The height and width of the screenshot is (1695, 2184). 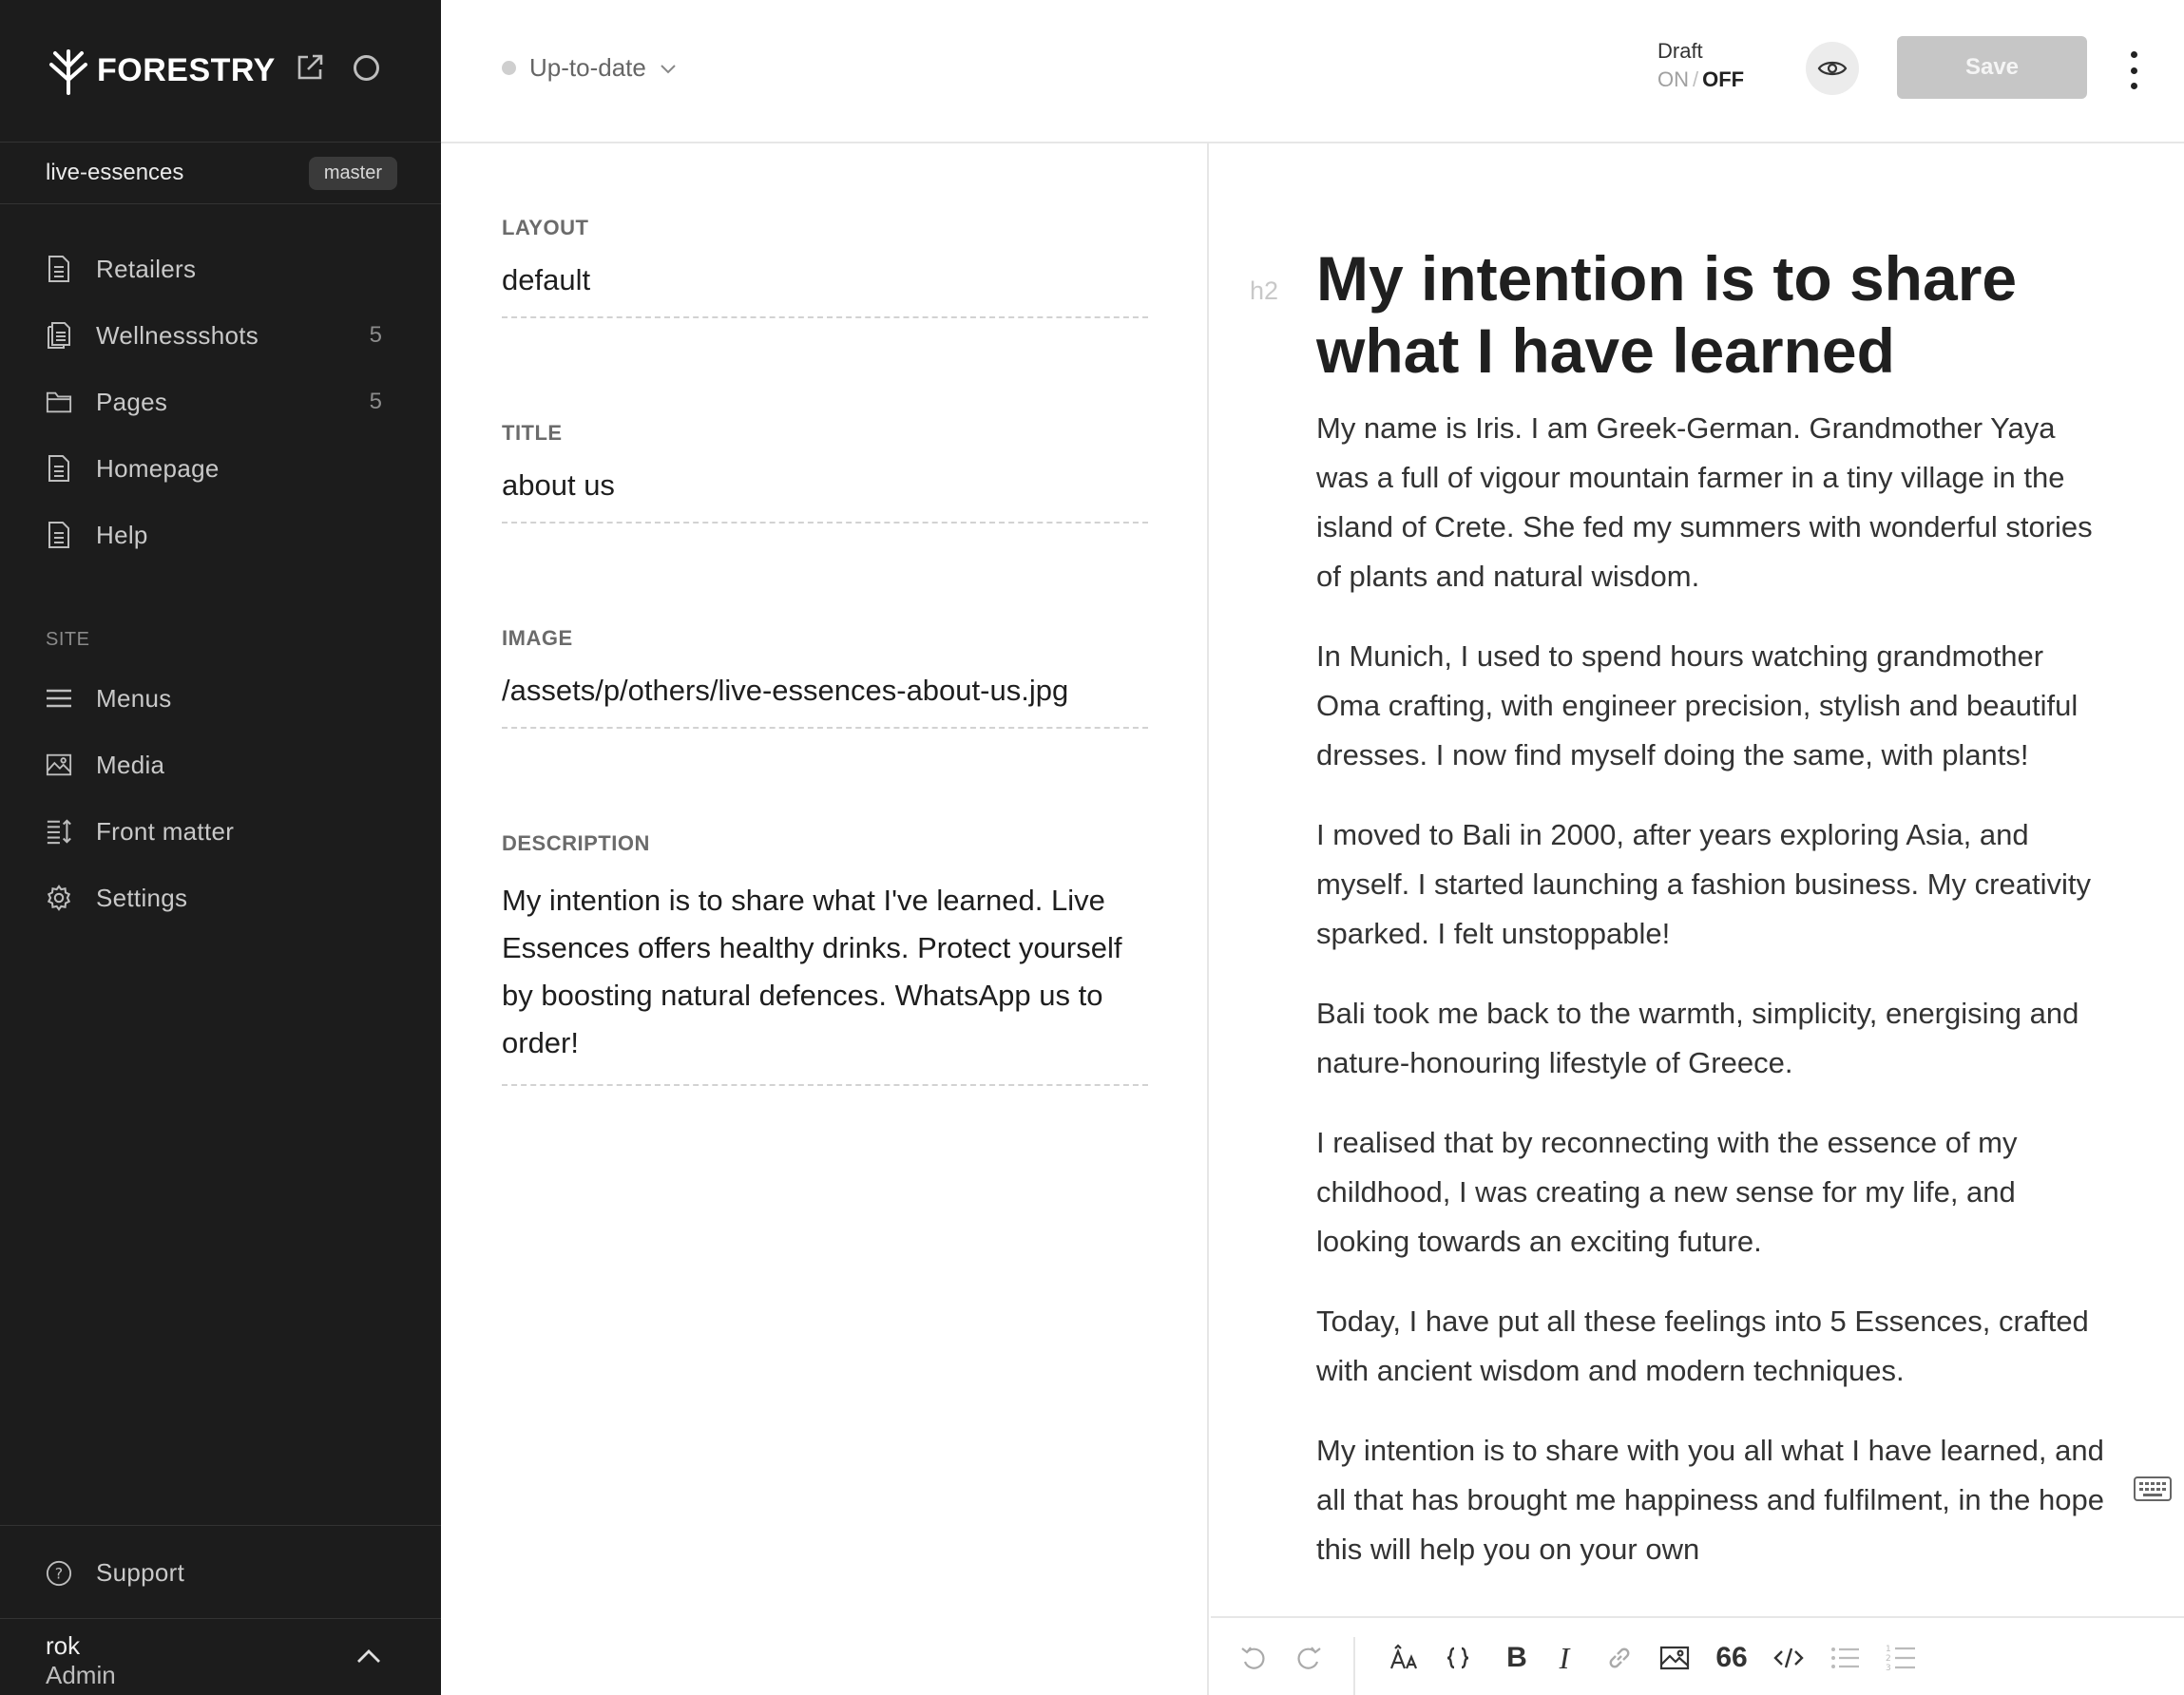 What do you see at coordinates (545, 228) in the screenshot?
I see `layout-label: LAYOUT` at bounding box center [545, 228].